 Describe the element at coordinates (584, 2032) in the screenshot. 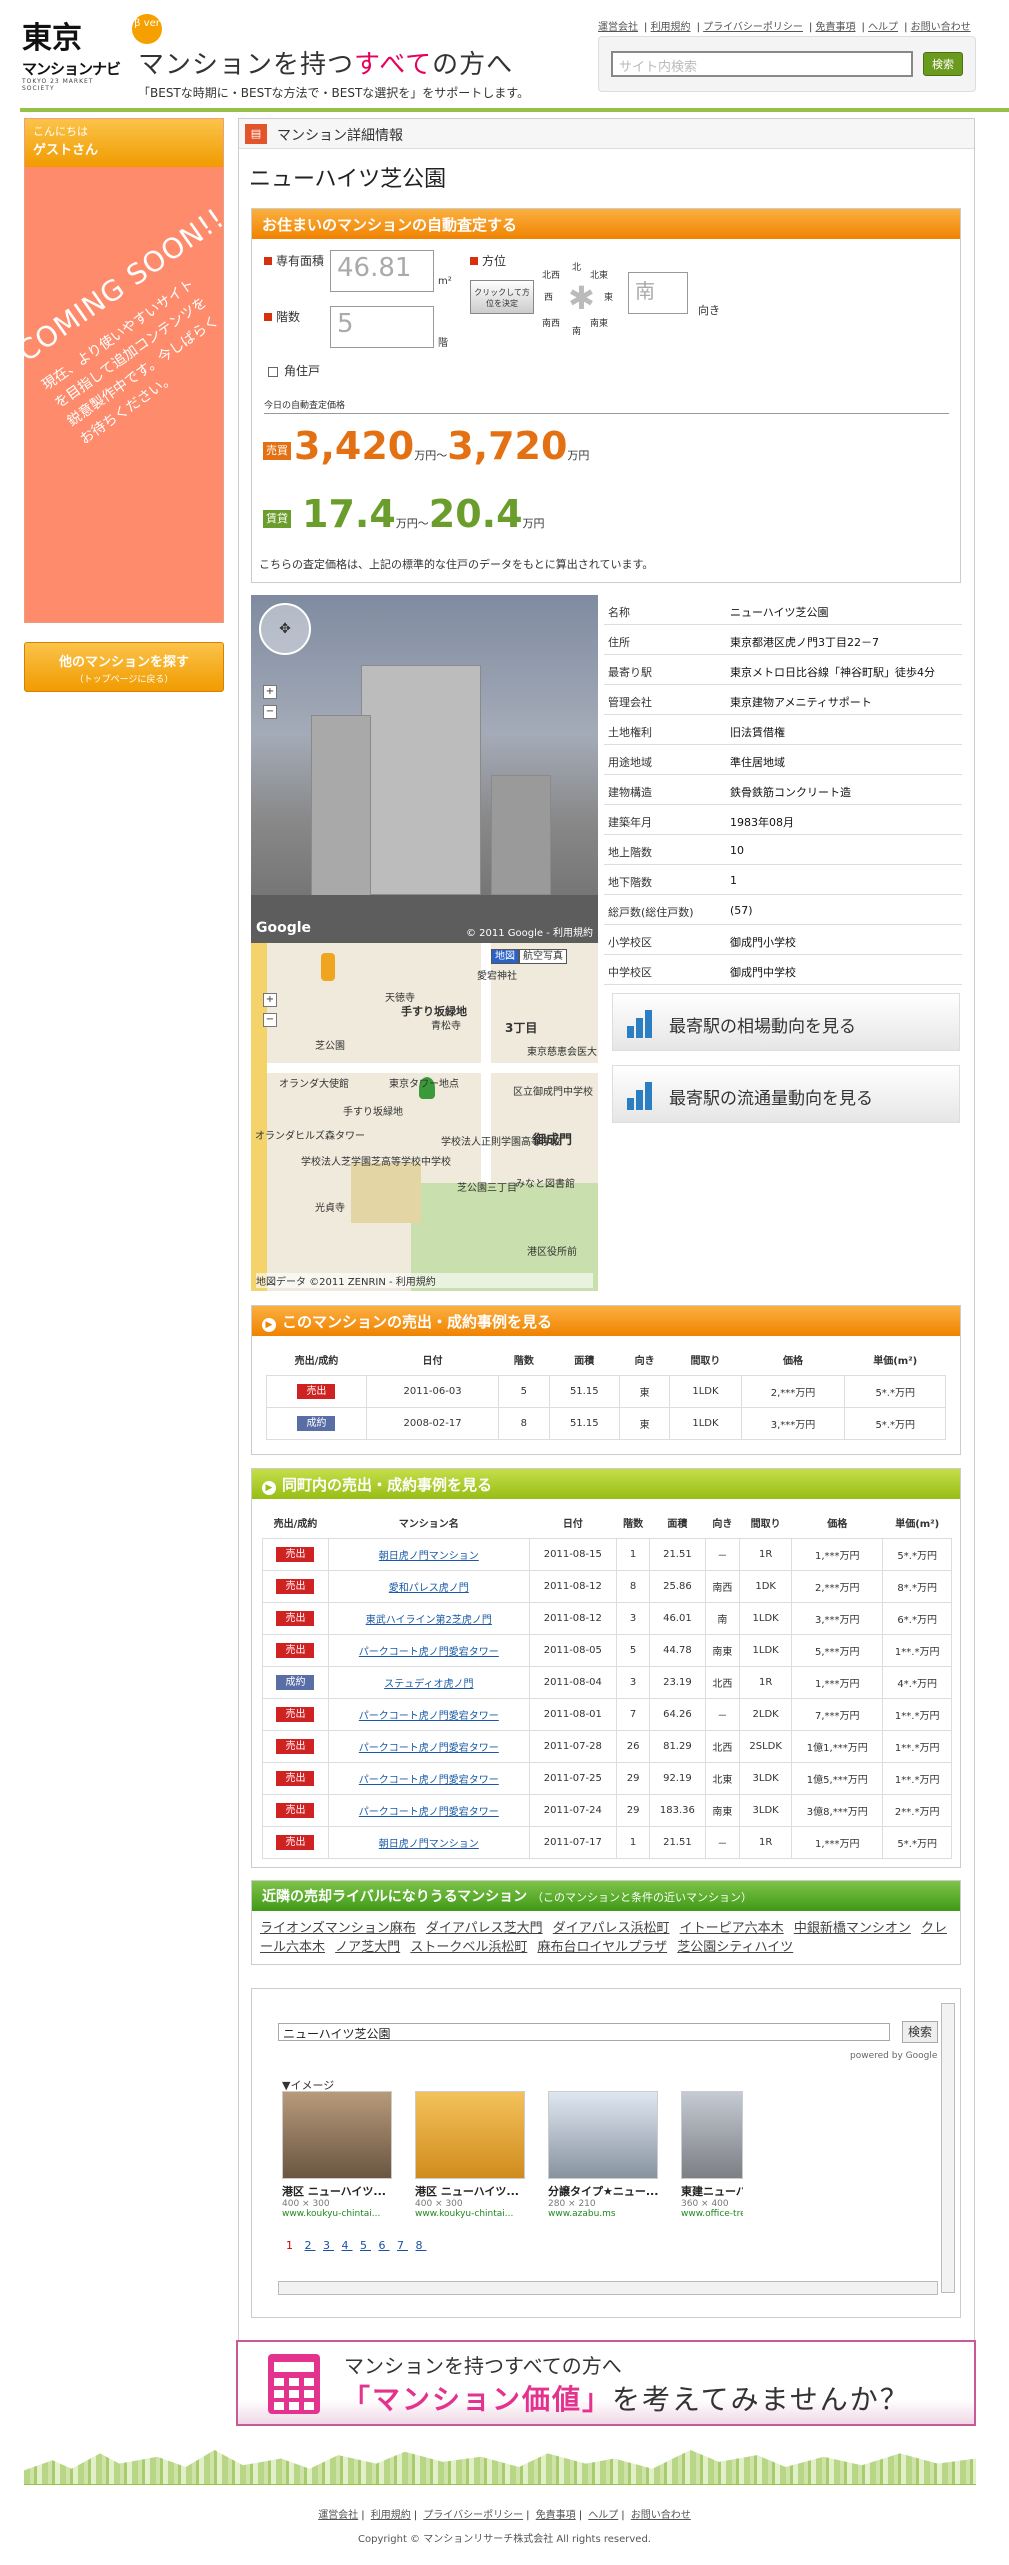

I see `widget-search-input: ニューハイツ芝公園` at that location.